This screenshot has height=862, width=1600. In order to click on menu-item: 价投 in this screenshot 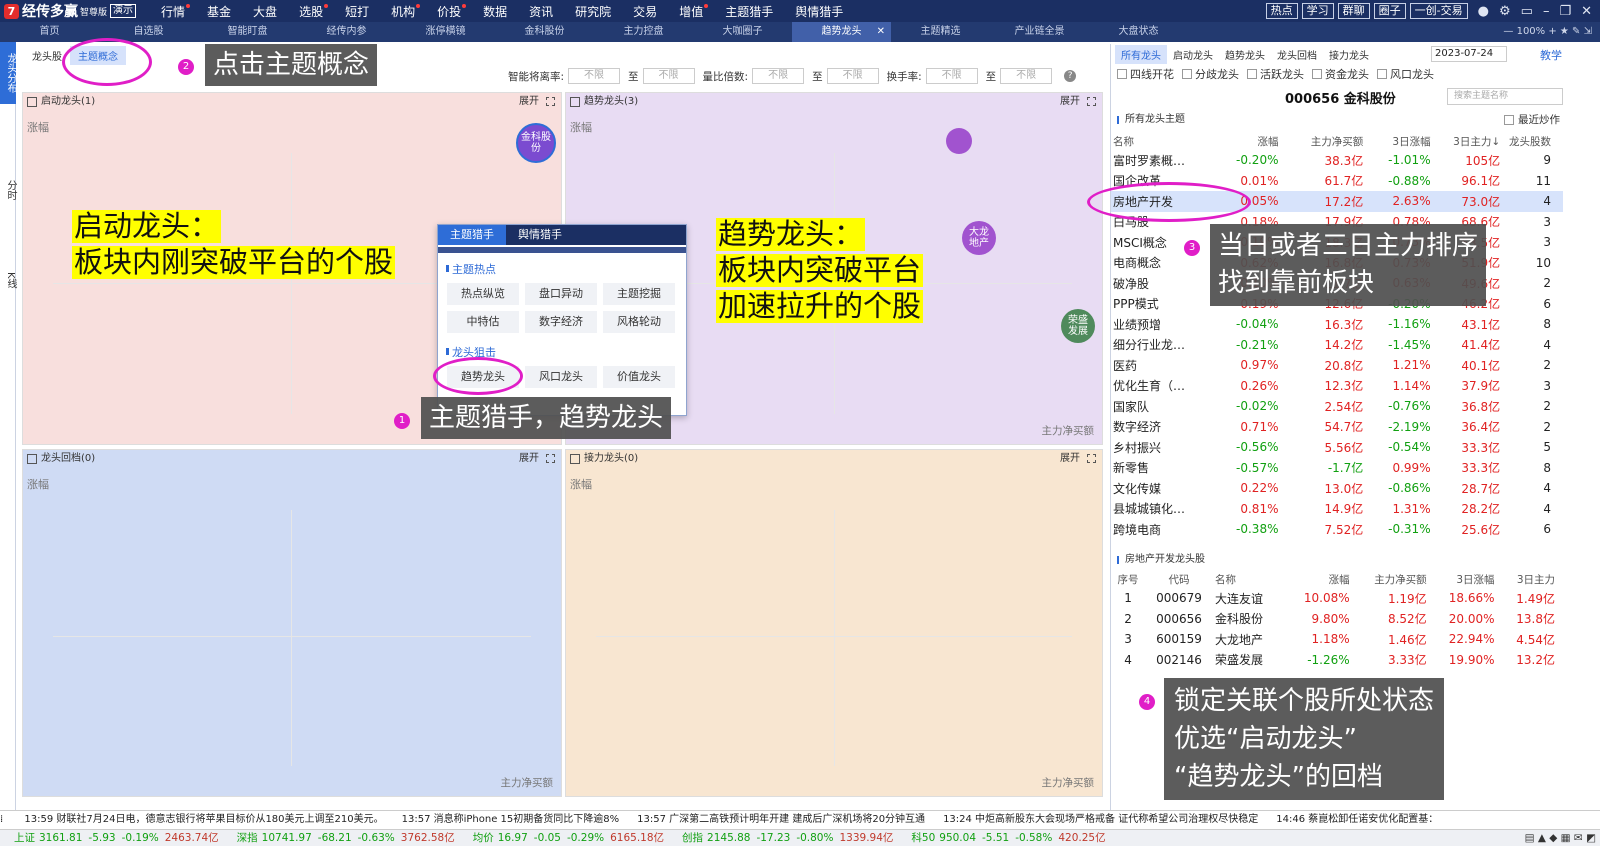, I will do `click(449, 11)`.